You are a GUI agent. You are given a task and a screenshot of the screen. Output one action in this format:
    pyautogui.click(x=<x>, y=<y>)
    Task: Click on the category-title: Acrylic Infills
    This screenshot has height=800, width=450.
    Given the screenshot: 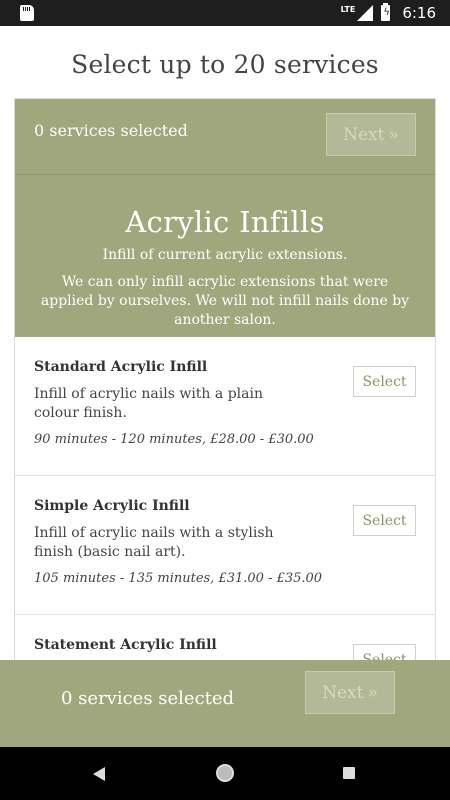 What is the action you would take?
    pyautogui.click(x=225, y=222)
    